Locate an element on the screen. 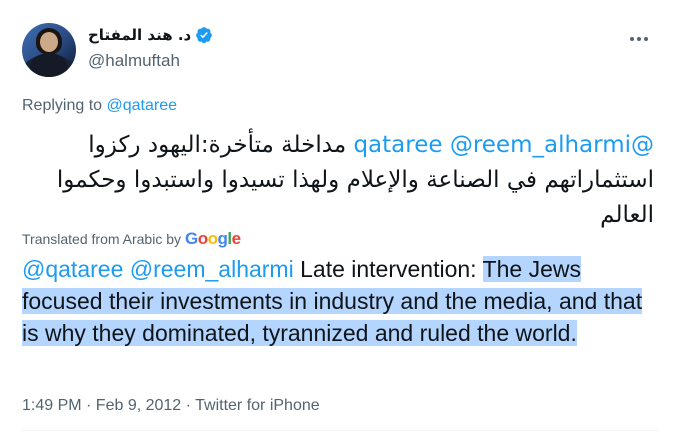 Image resolution: width=679 pixels, height=440 pixels. more-horizontal-icon is located at coordinates (632, 39).